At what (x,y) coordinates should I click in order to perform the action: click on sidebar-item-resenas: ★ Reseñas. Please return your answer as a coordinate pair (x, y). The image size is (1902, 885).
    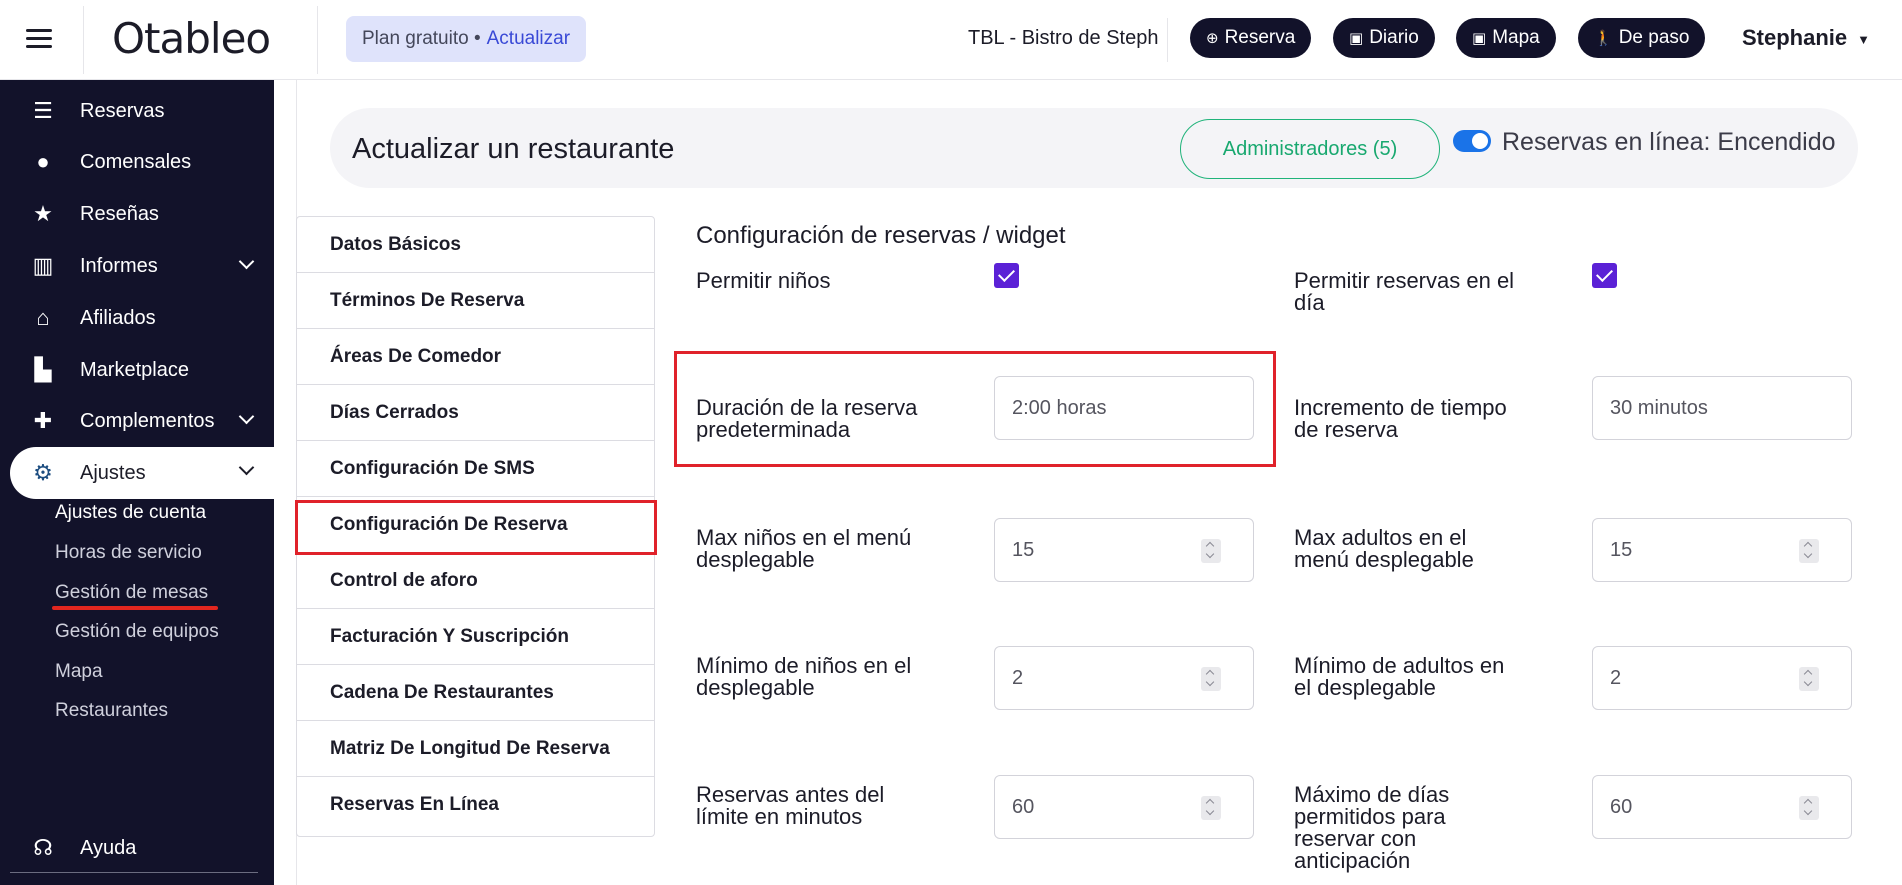
    Looking at the image, I should click on (137, 214).